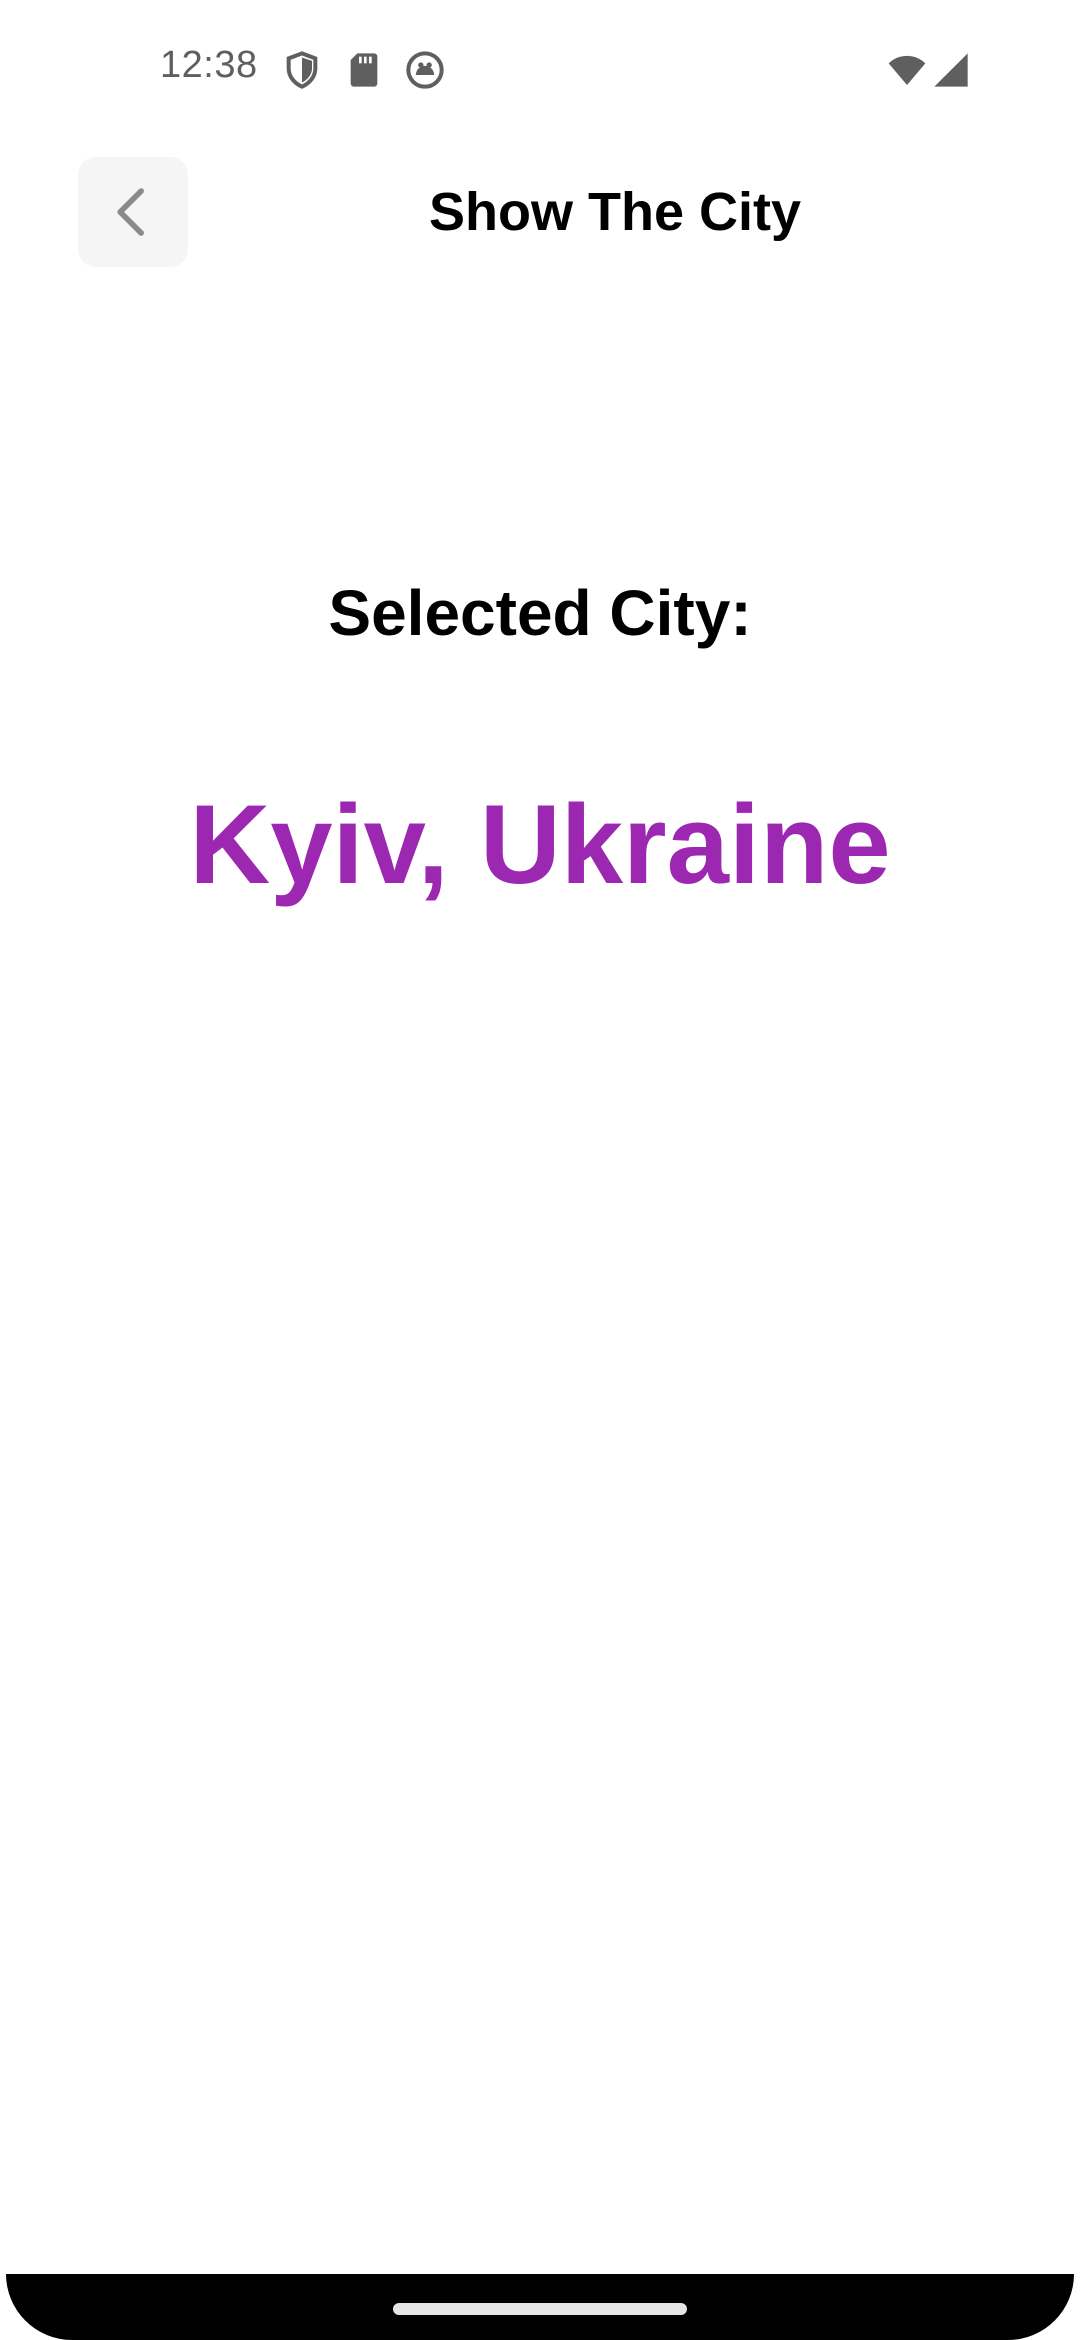  Describe the element at coordinates (540, 2309) in the screenshot. I see `home-handle` at that location.